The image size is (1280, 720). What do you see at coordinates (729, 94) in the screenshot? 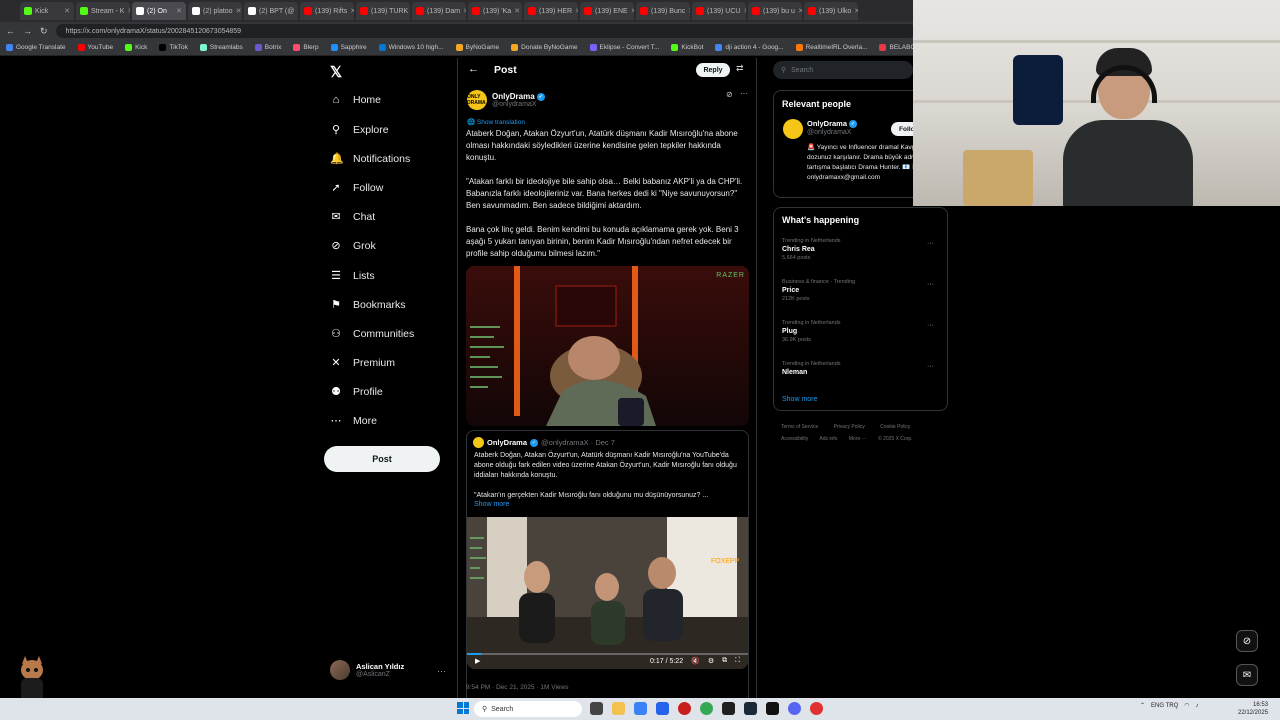
I see `grok-icon: ⊘` at bounding box center [729, 94].